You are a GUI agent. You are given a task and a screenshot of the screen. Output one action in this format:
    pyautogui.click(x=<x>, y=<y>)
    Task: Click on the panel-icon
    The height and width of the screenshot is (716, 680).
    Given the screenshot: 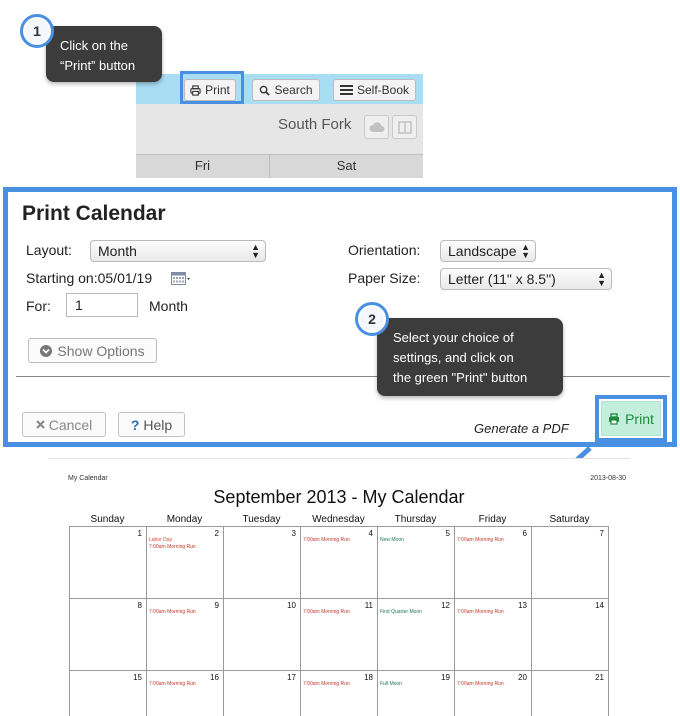 What is the action you would take?
    pyautogui.click(x=404, y=127)
    